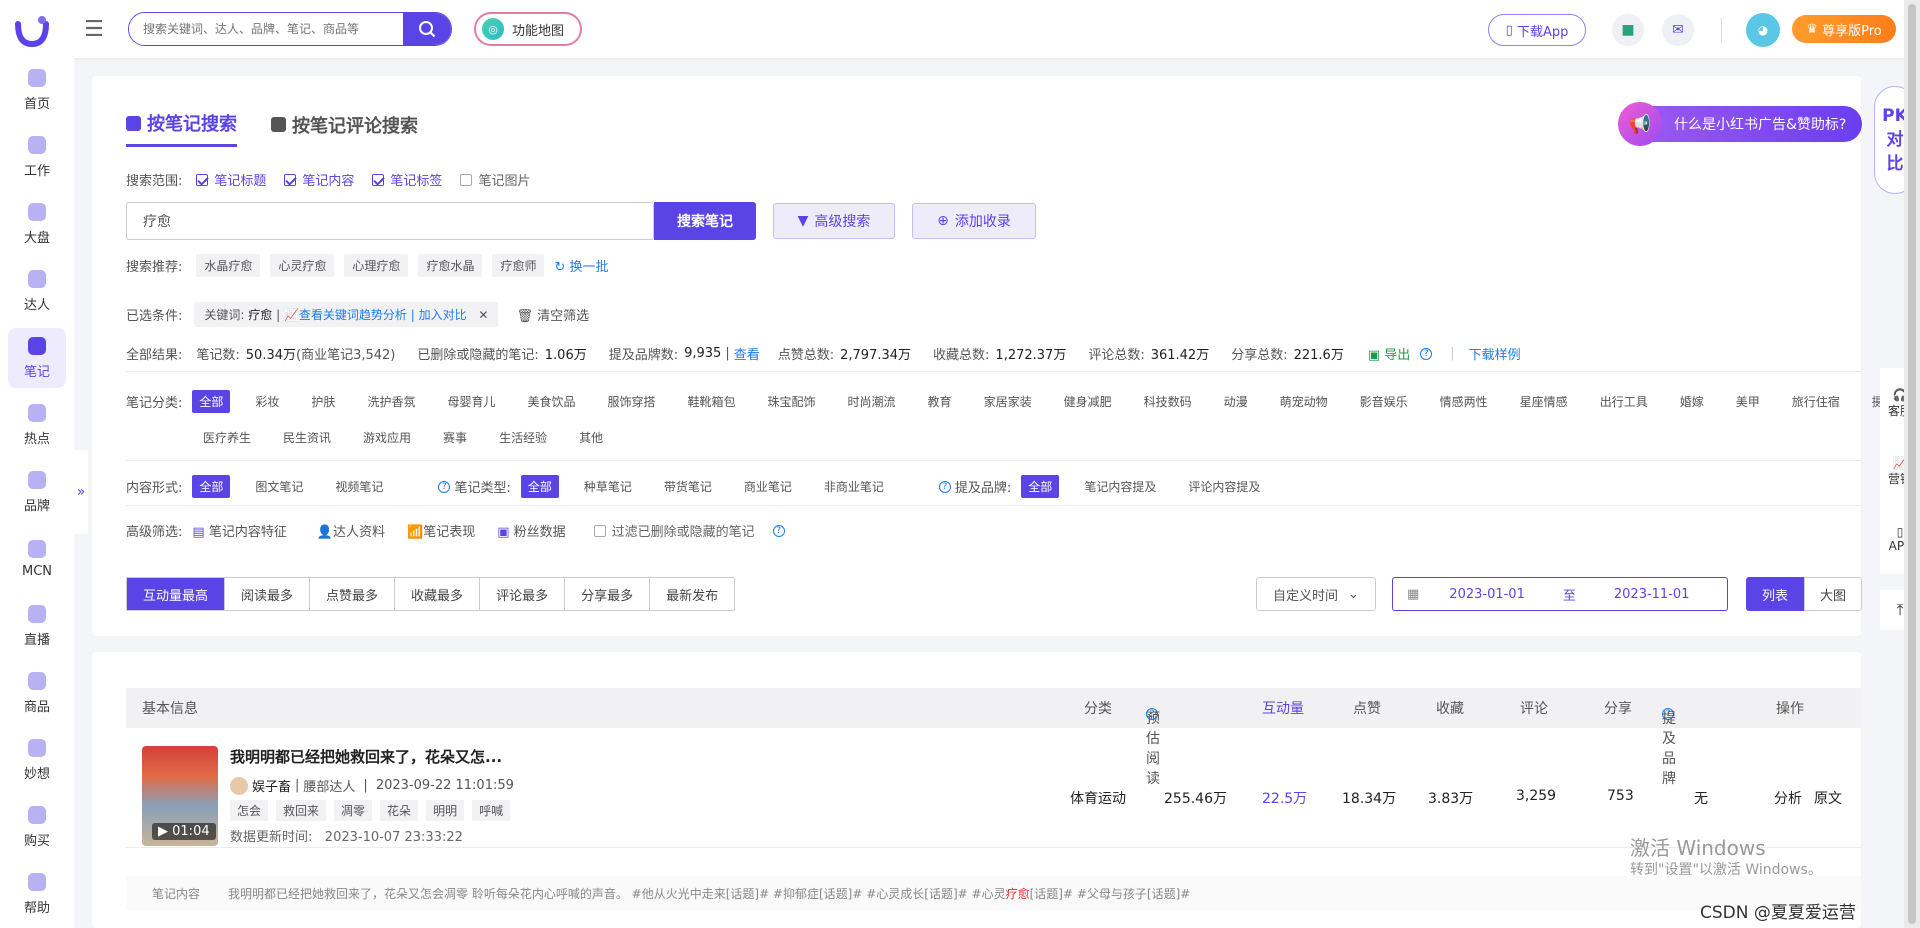 The width and height of the screenshot is (1920, 928). Describe the element at coordinates (239, 530) in the screenshot. I see `adv-note-feature: ▤ 笔记内容特征` at that location.